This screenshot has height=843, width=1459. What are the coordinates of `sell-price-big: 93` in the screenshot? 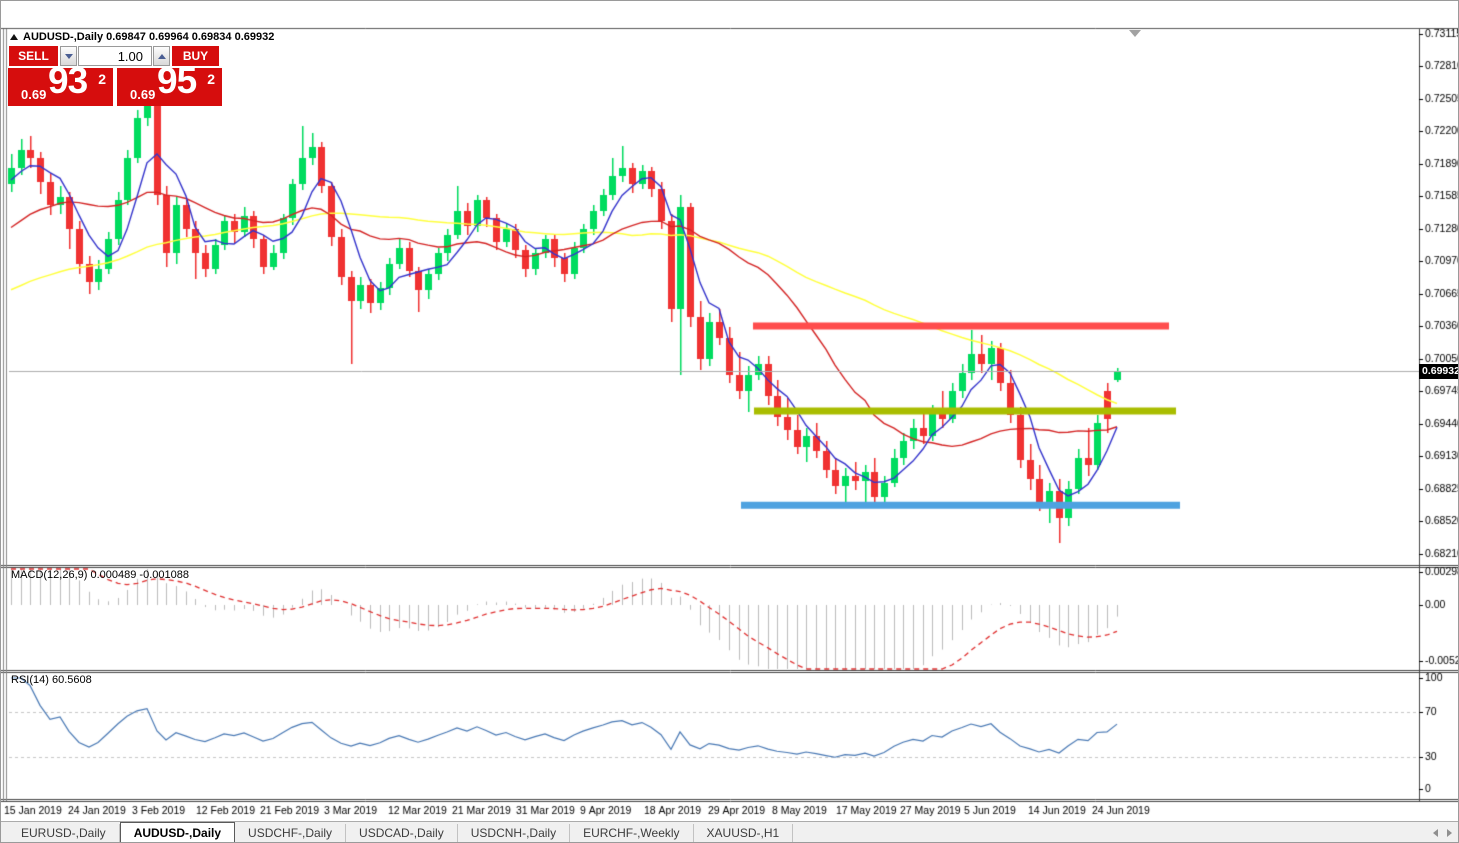 It's located at (68, 80).